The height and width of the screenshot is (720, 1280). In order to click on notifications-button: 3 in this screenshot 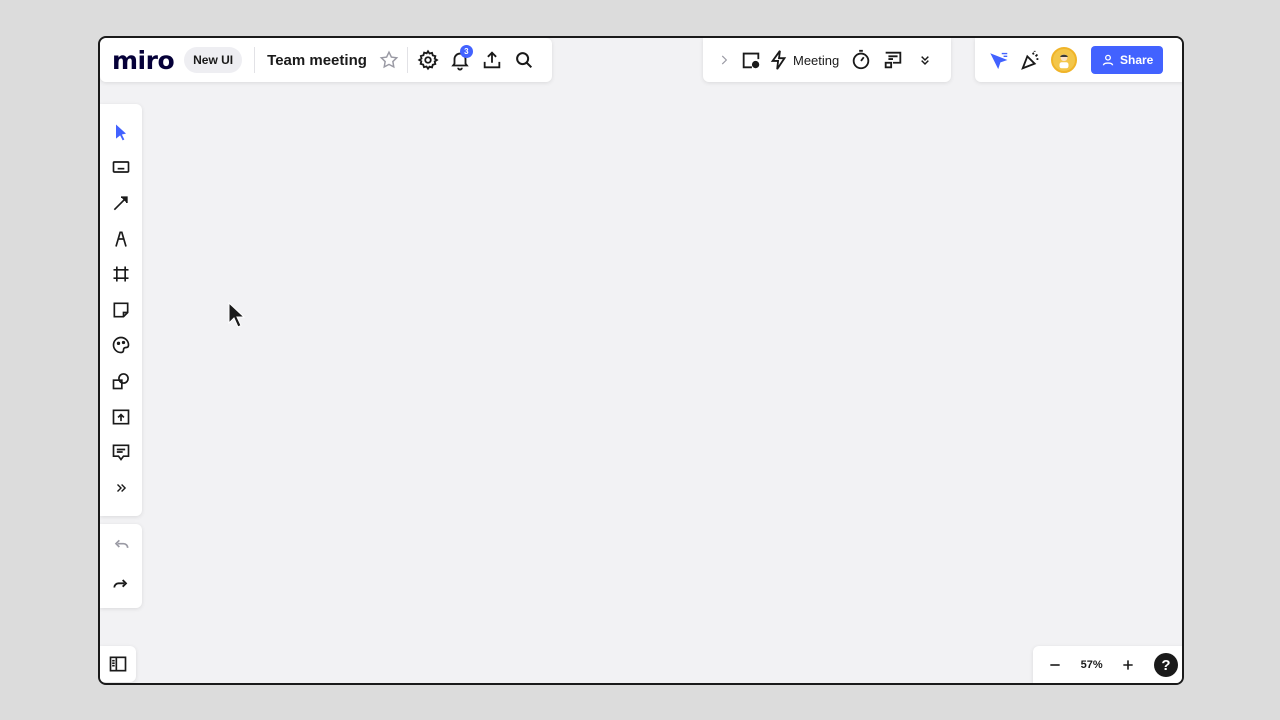, I will do `click(460, 60)`.